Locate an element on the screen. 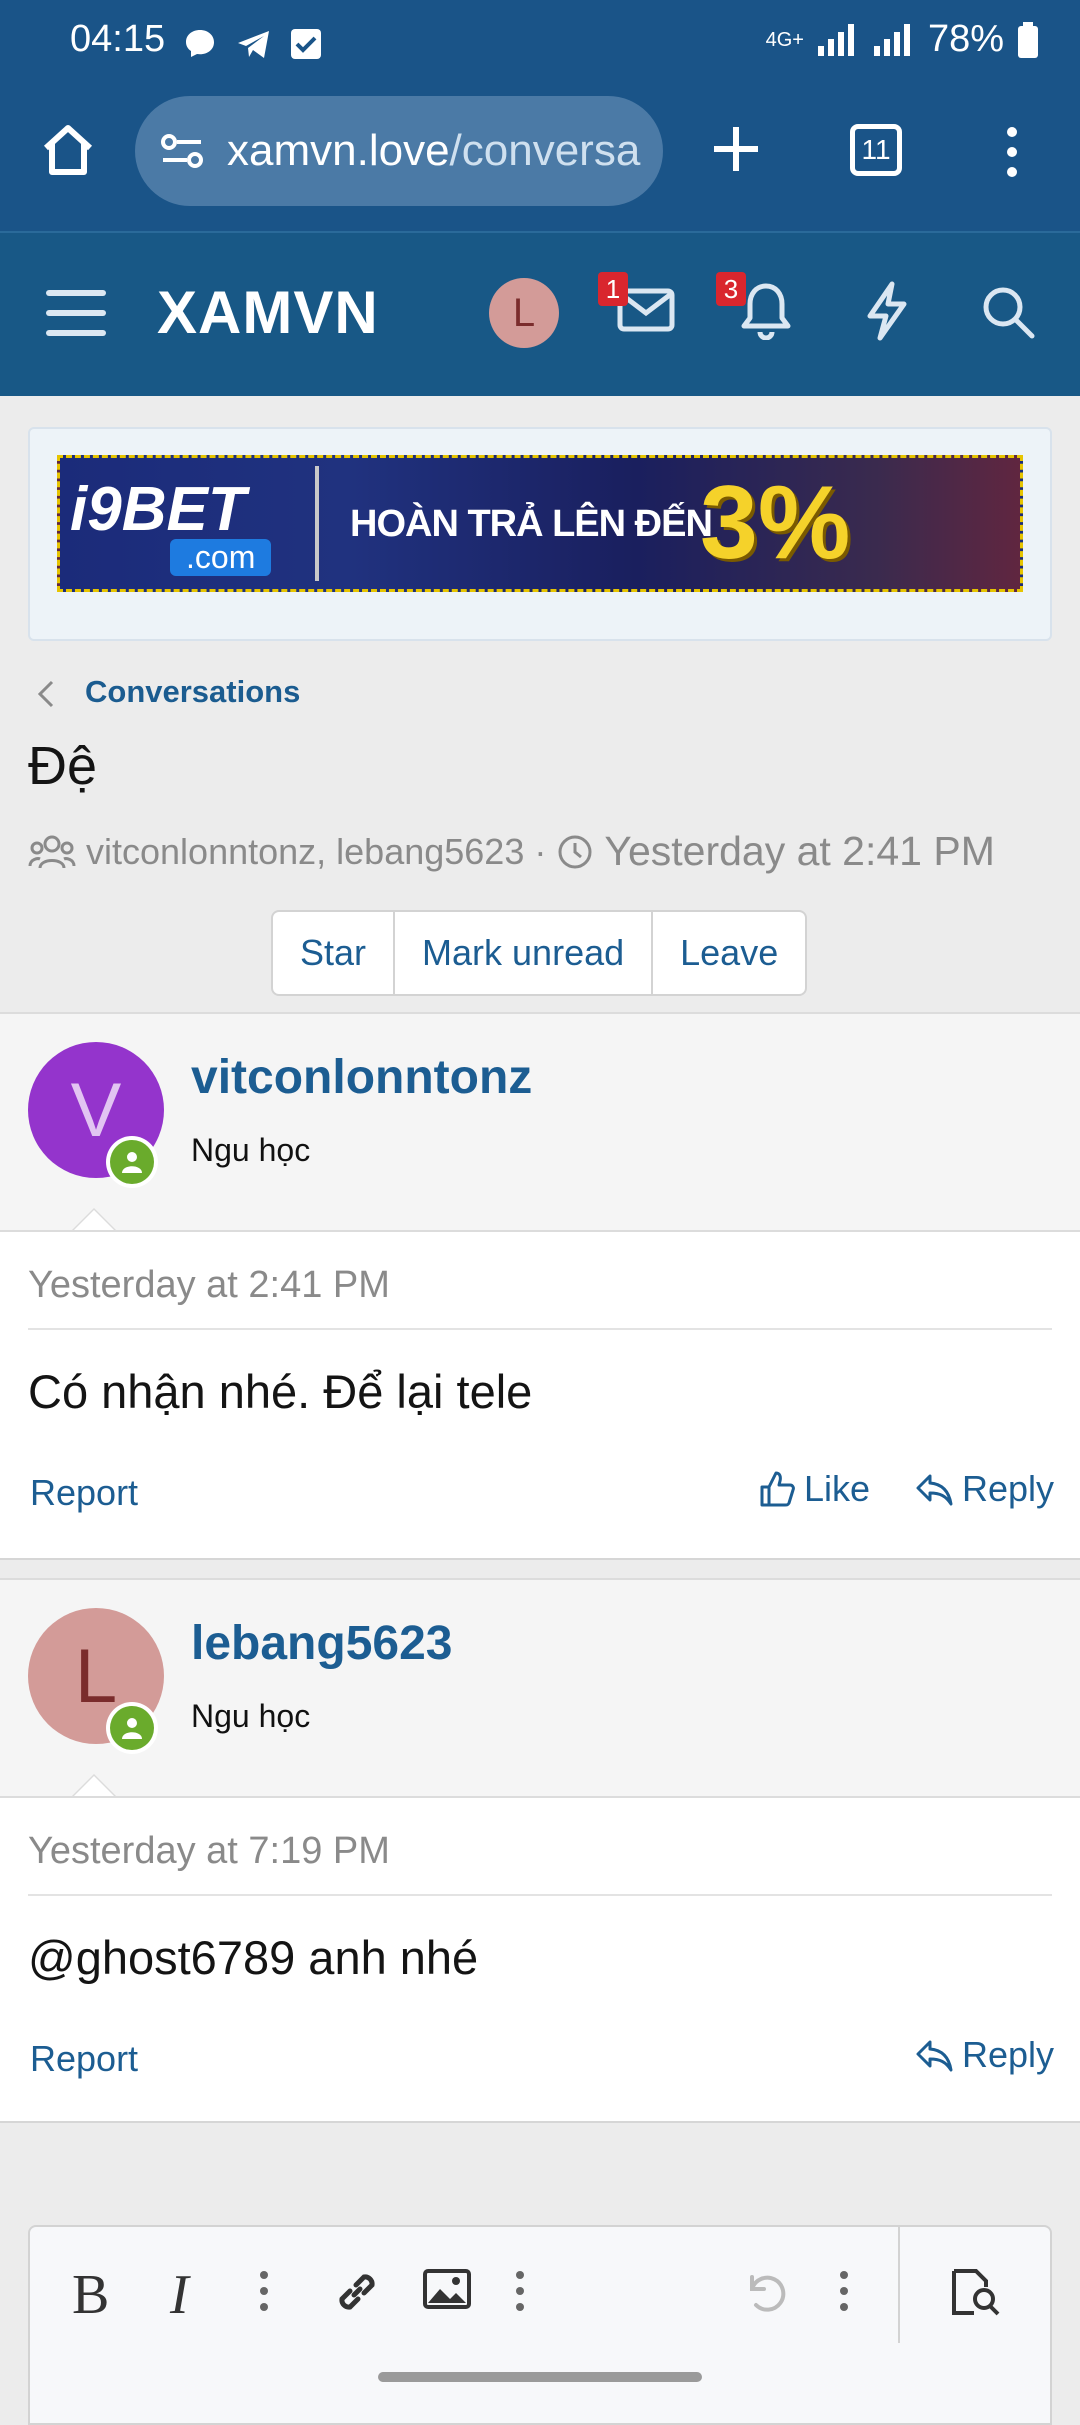  url-text: xamvn.love/conversa is located at coordinates (433, 151).